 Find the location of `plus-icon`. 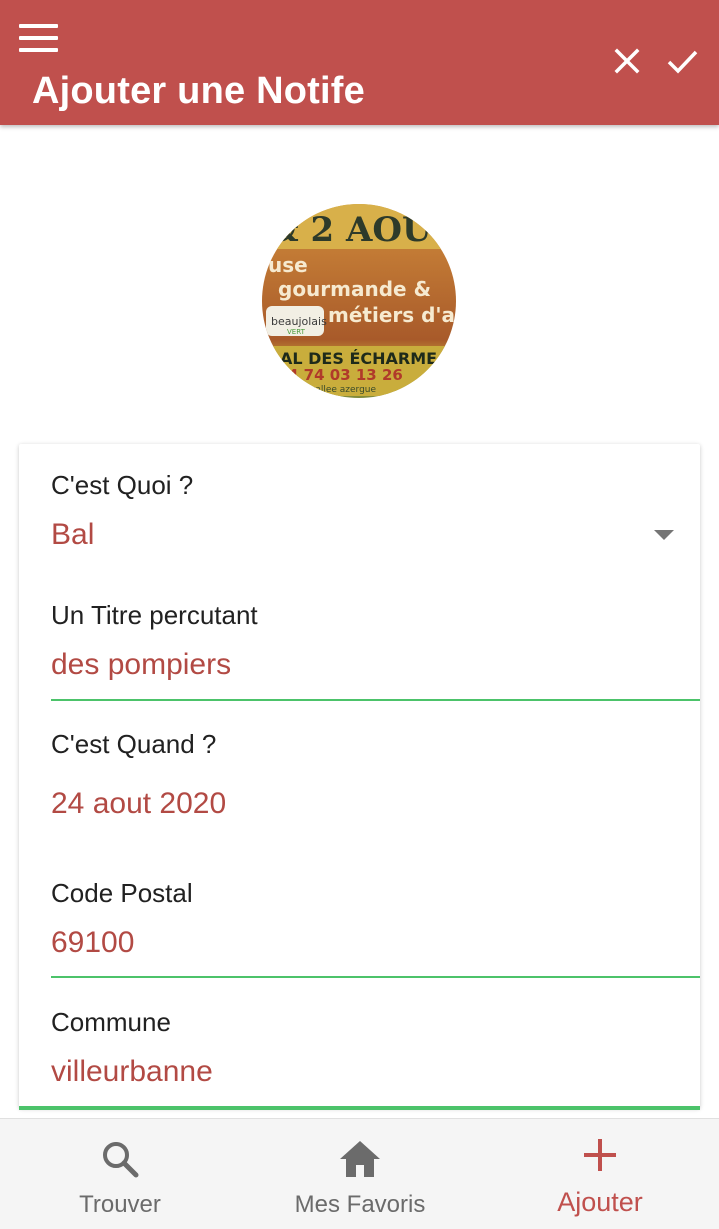

plus-icon is located at coordinates (600, 1157).